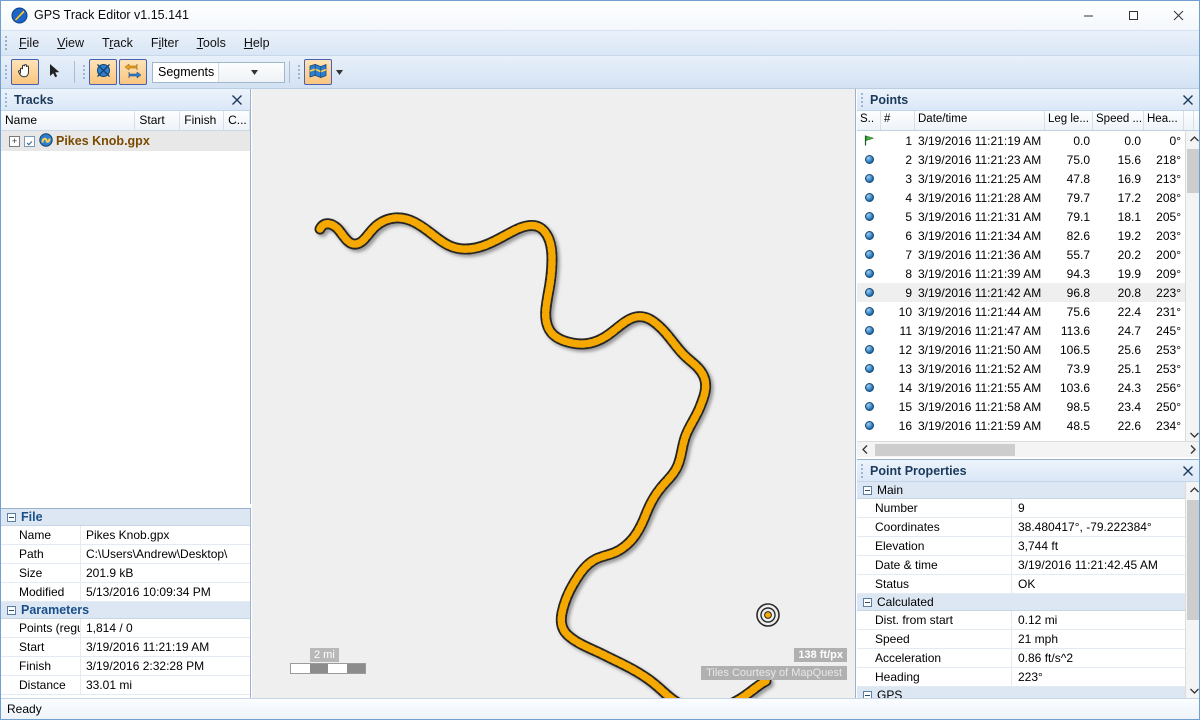 The image size is (1200, 720). Describe the element at coordinates (1028, 235) in the screenshot. I see `points-table-row: 6 3/19/2016 11:21:34 AM 82.6 19.2 203°` at that location.